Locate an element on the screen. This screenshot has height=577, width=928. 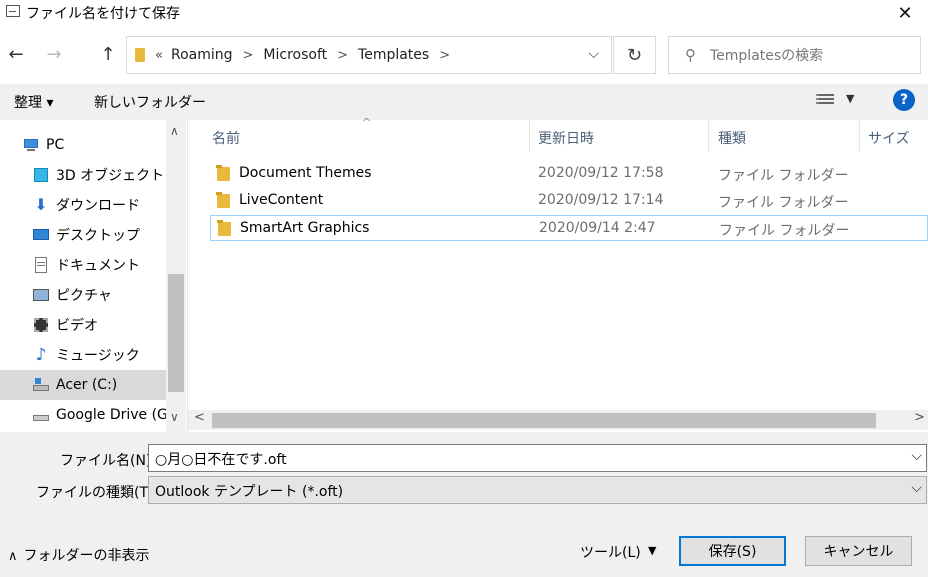
file-date: 2020/09/12 17:58 is located at coordinates (601, 173).